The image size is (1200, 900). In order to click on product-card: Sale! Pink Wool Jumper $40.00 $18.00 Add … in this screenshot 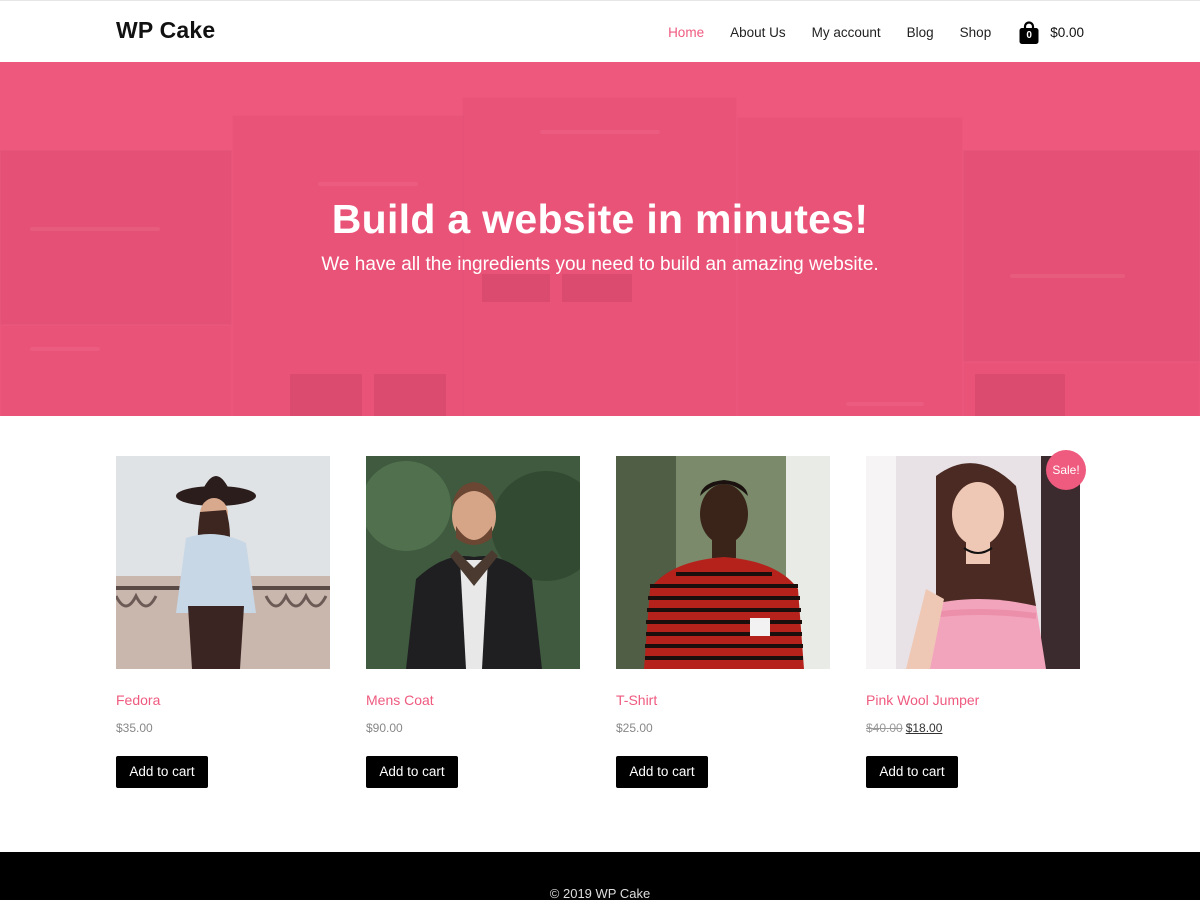, I will do `click(976, 619)`.